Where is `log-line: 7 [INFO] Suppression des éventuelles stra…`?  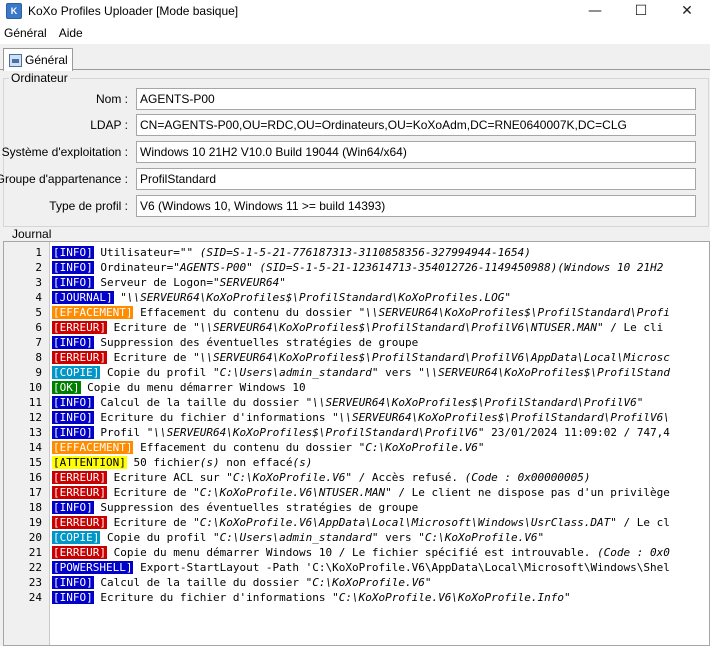
log-line: 7 [INFO] Suppression des éventuelles stra… is located at coordinates (356, 342).